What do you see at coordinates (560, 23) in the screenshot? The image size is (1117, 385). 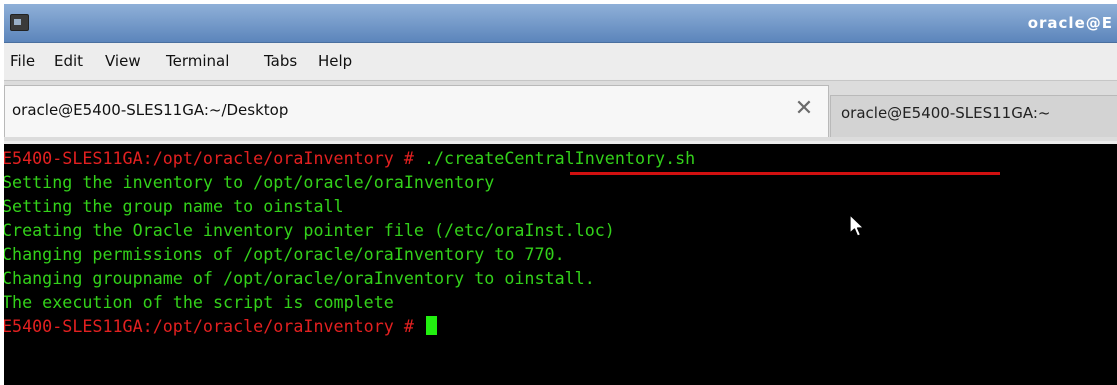 I see `title-bar: oracle@E` at bounding box center [560, 23].